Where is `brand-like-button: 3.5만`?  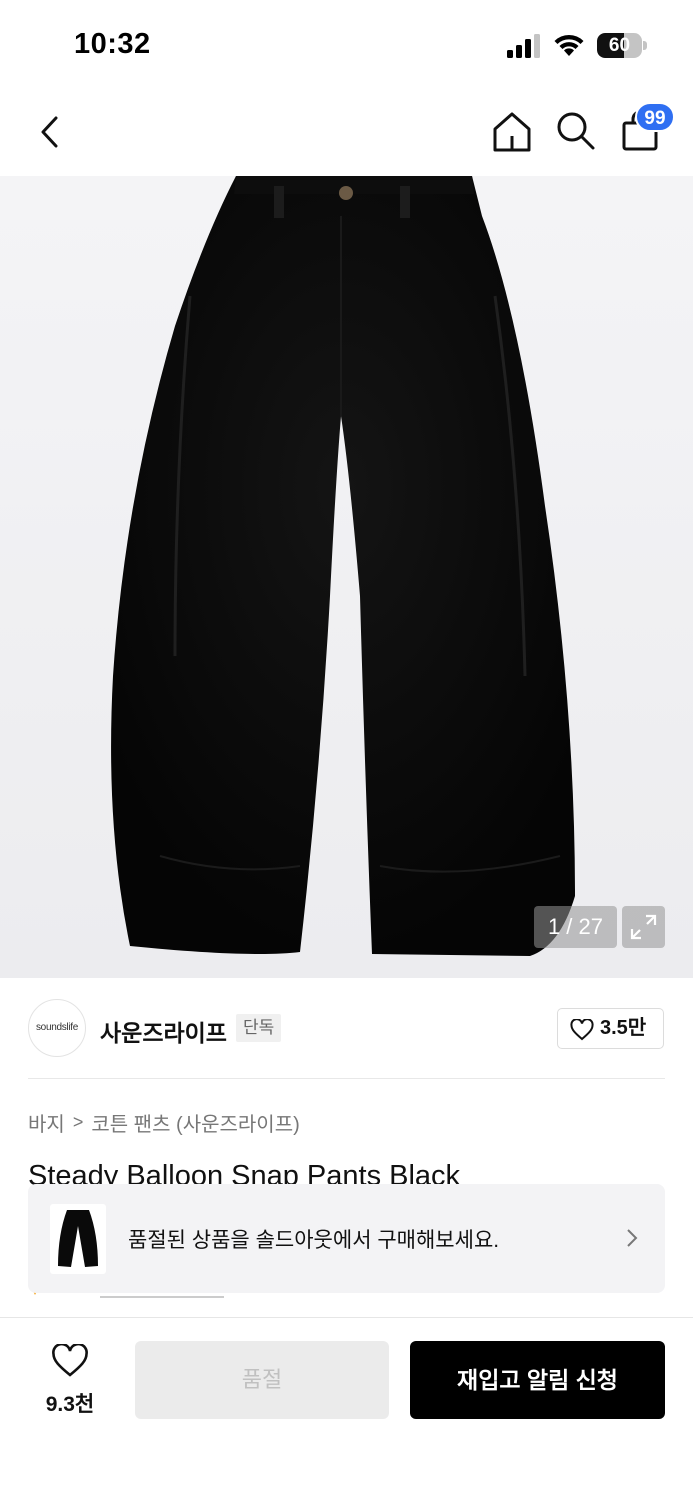 brand-like-button: 3.5만 is located at coordinates (610, 1028).